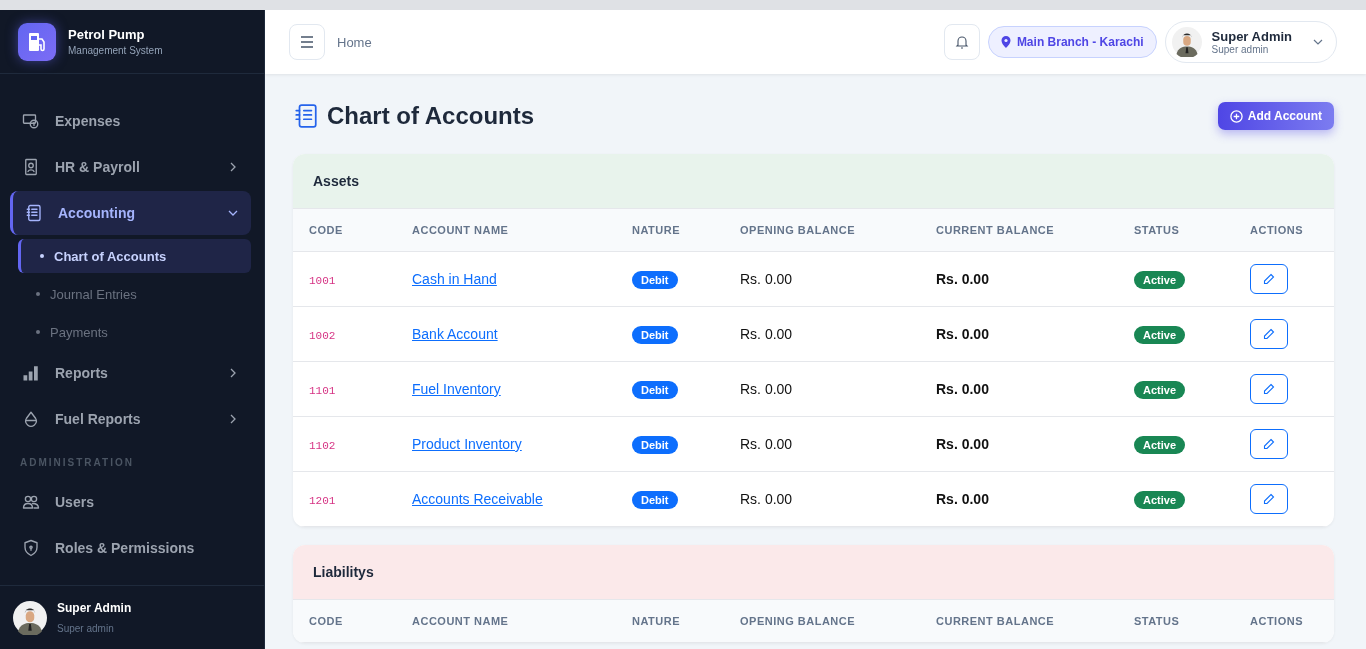  Describe the element at coordinates (1005, 42) in the screenshot. I see `location-pin-icon` at that location.